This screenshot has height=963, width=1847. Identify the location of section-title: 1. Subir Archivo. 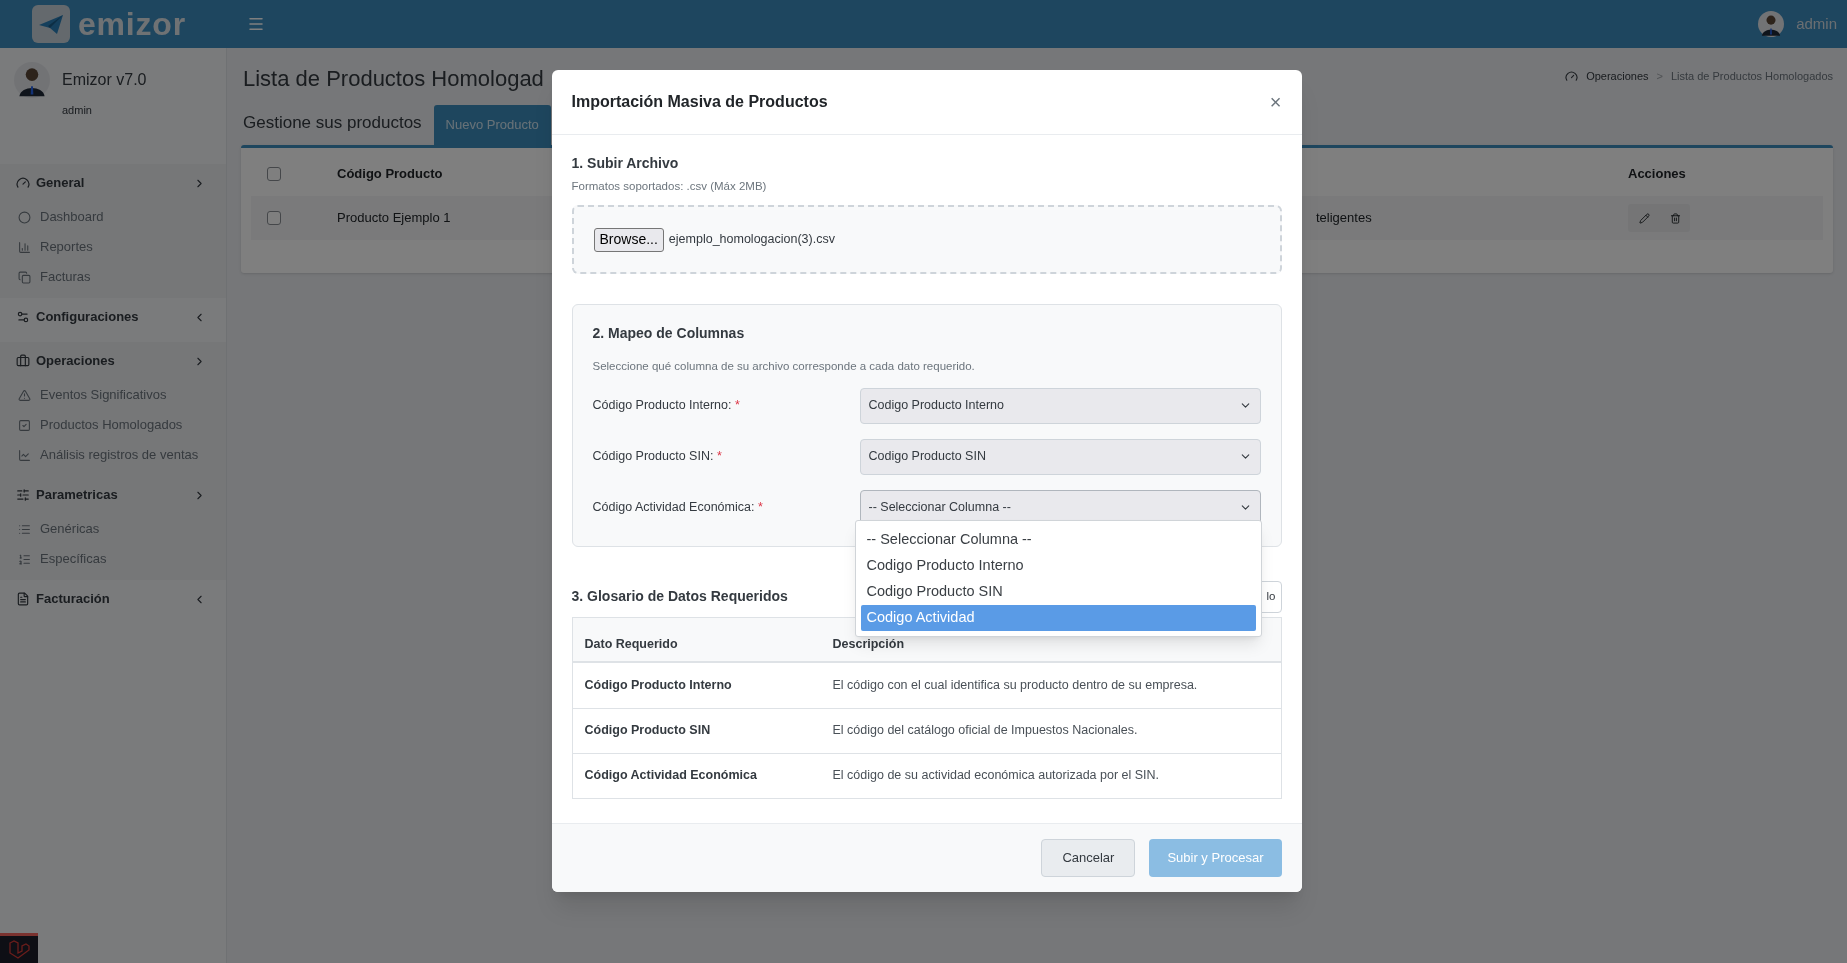
(625, 163).